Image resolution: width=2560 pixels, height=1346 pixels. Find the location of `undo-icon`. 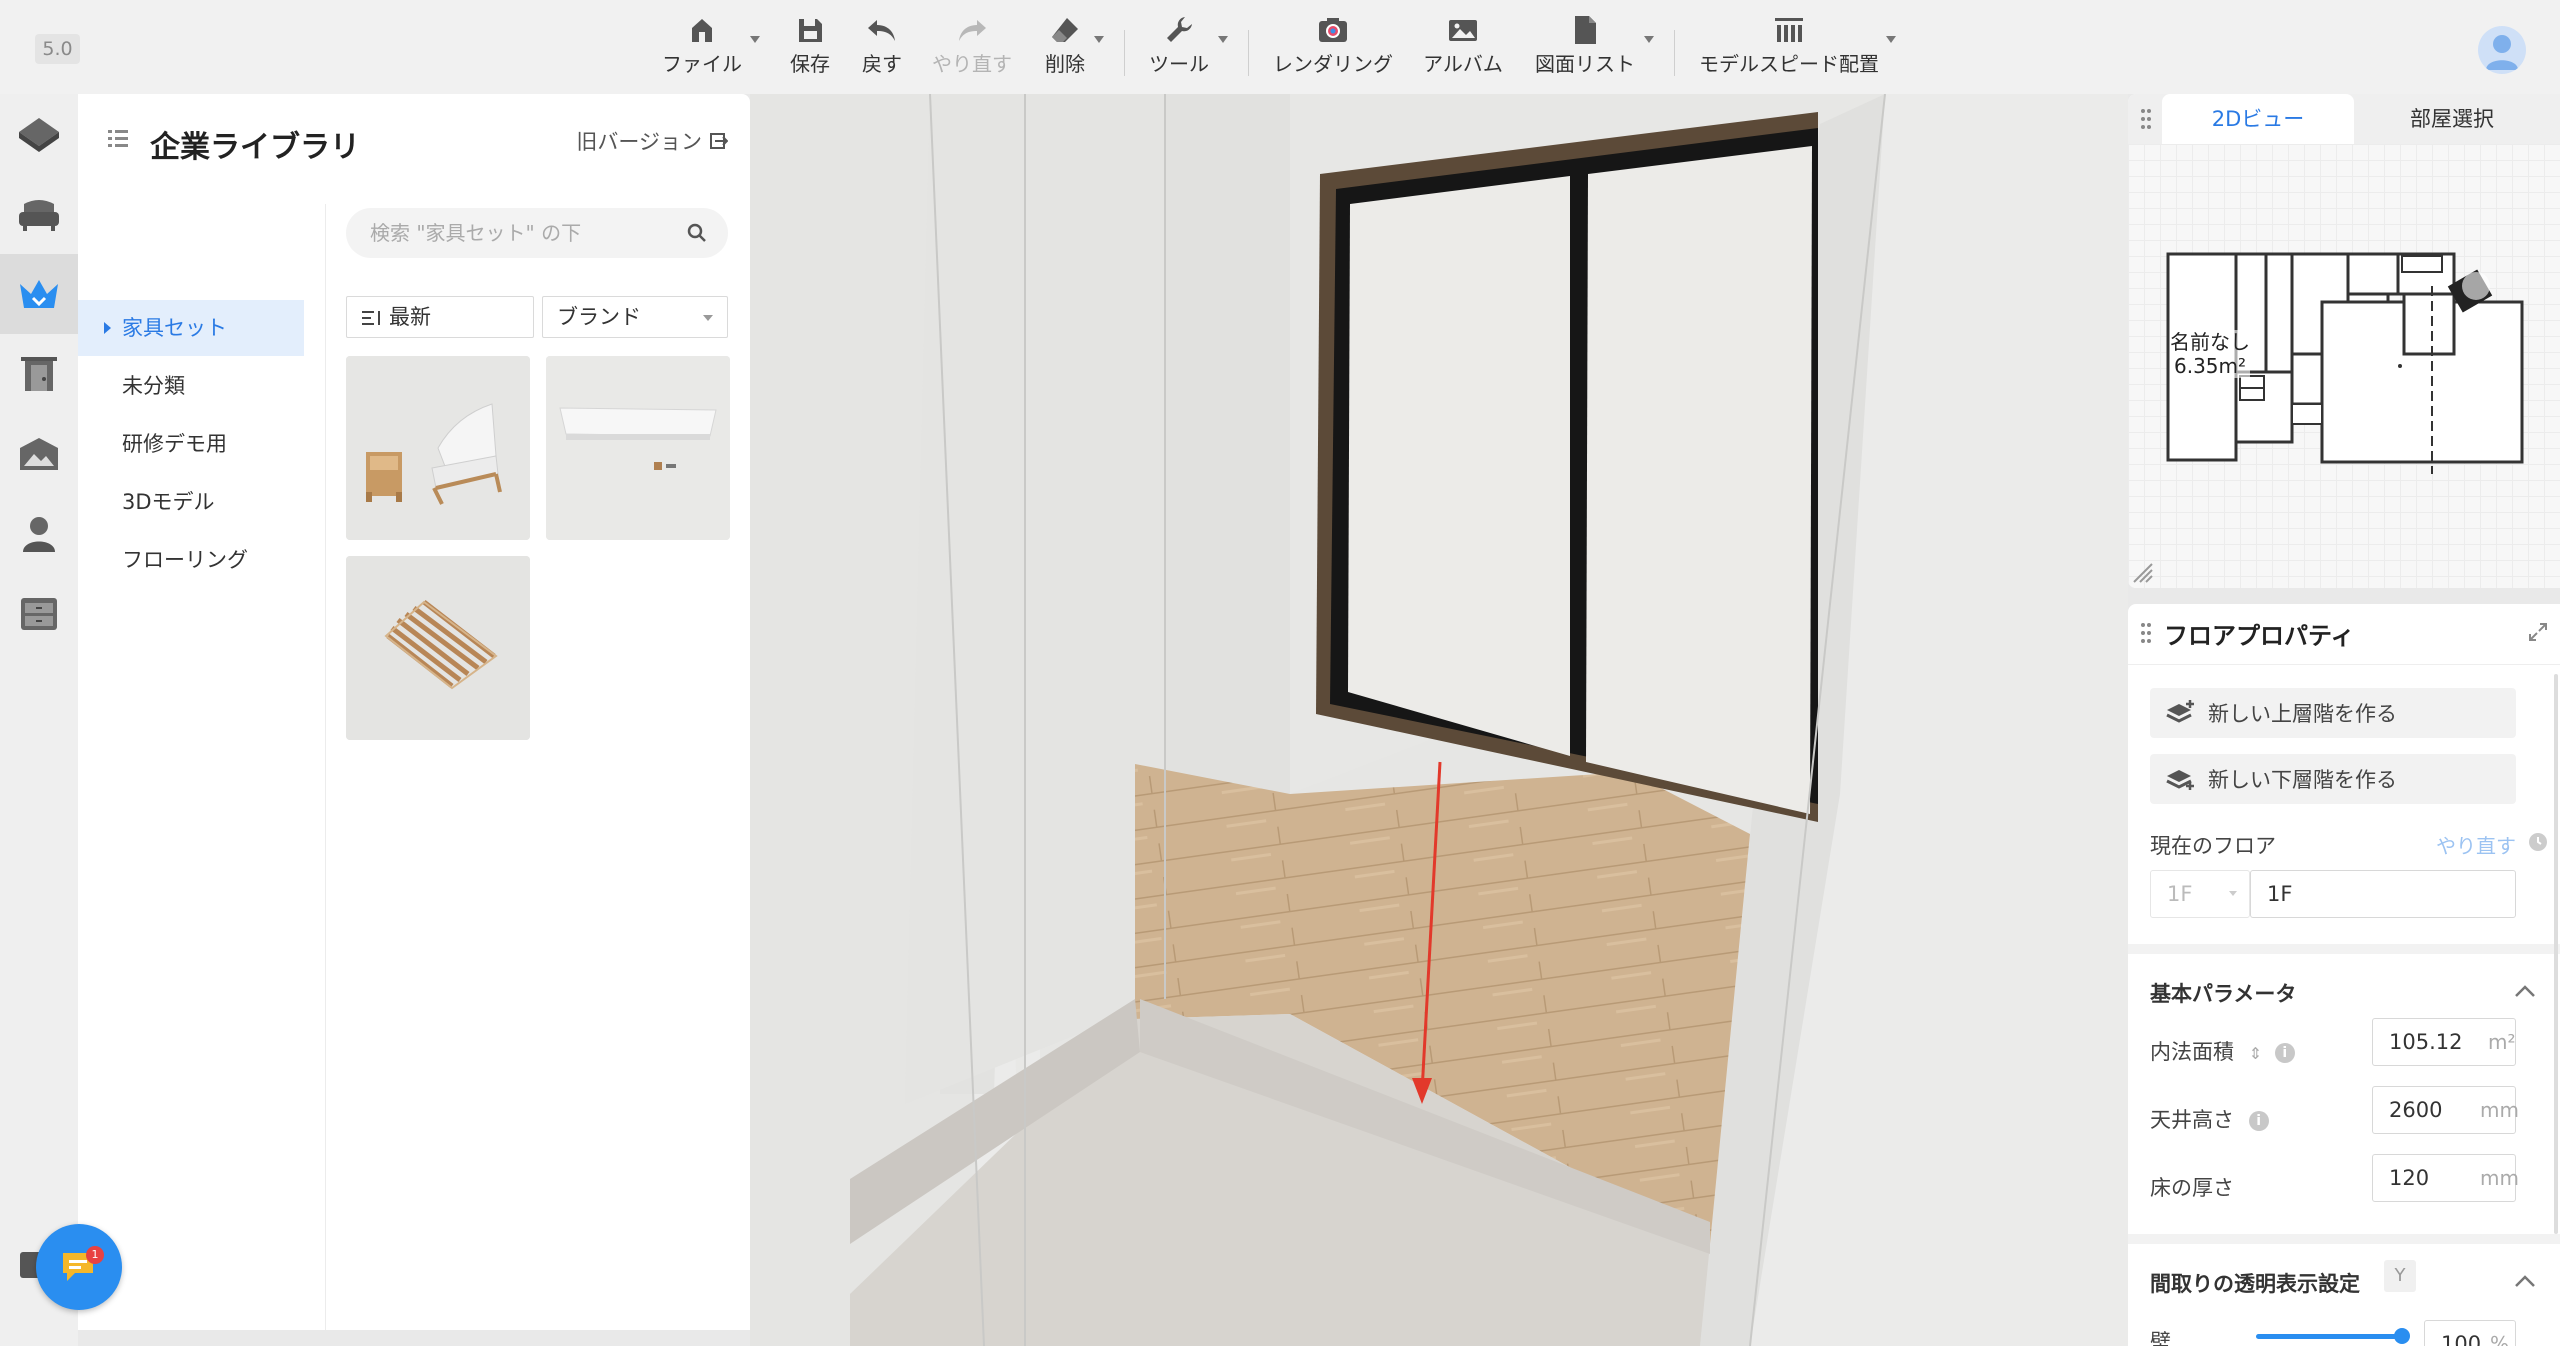

undo-icon is located at coordinates (882, 30).